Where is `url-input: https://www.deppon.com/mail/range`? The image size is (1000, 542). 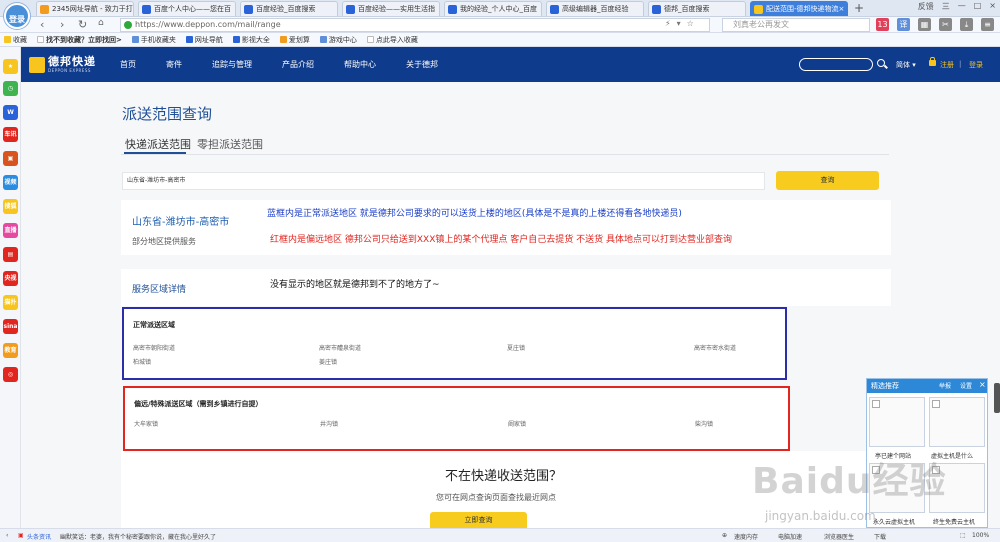
url-input: https://www.deppon.com/mail/range is located at coordinates (415, 25).